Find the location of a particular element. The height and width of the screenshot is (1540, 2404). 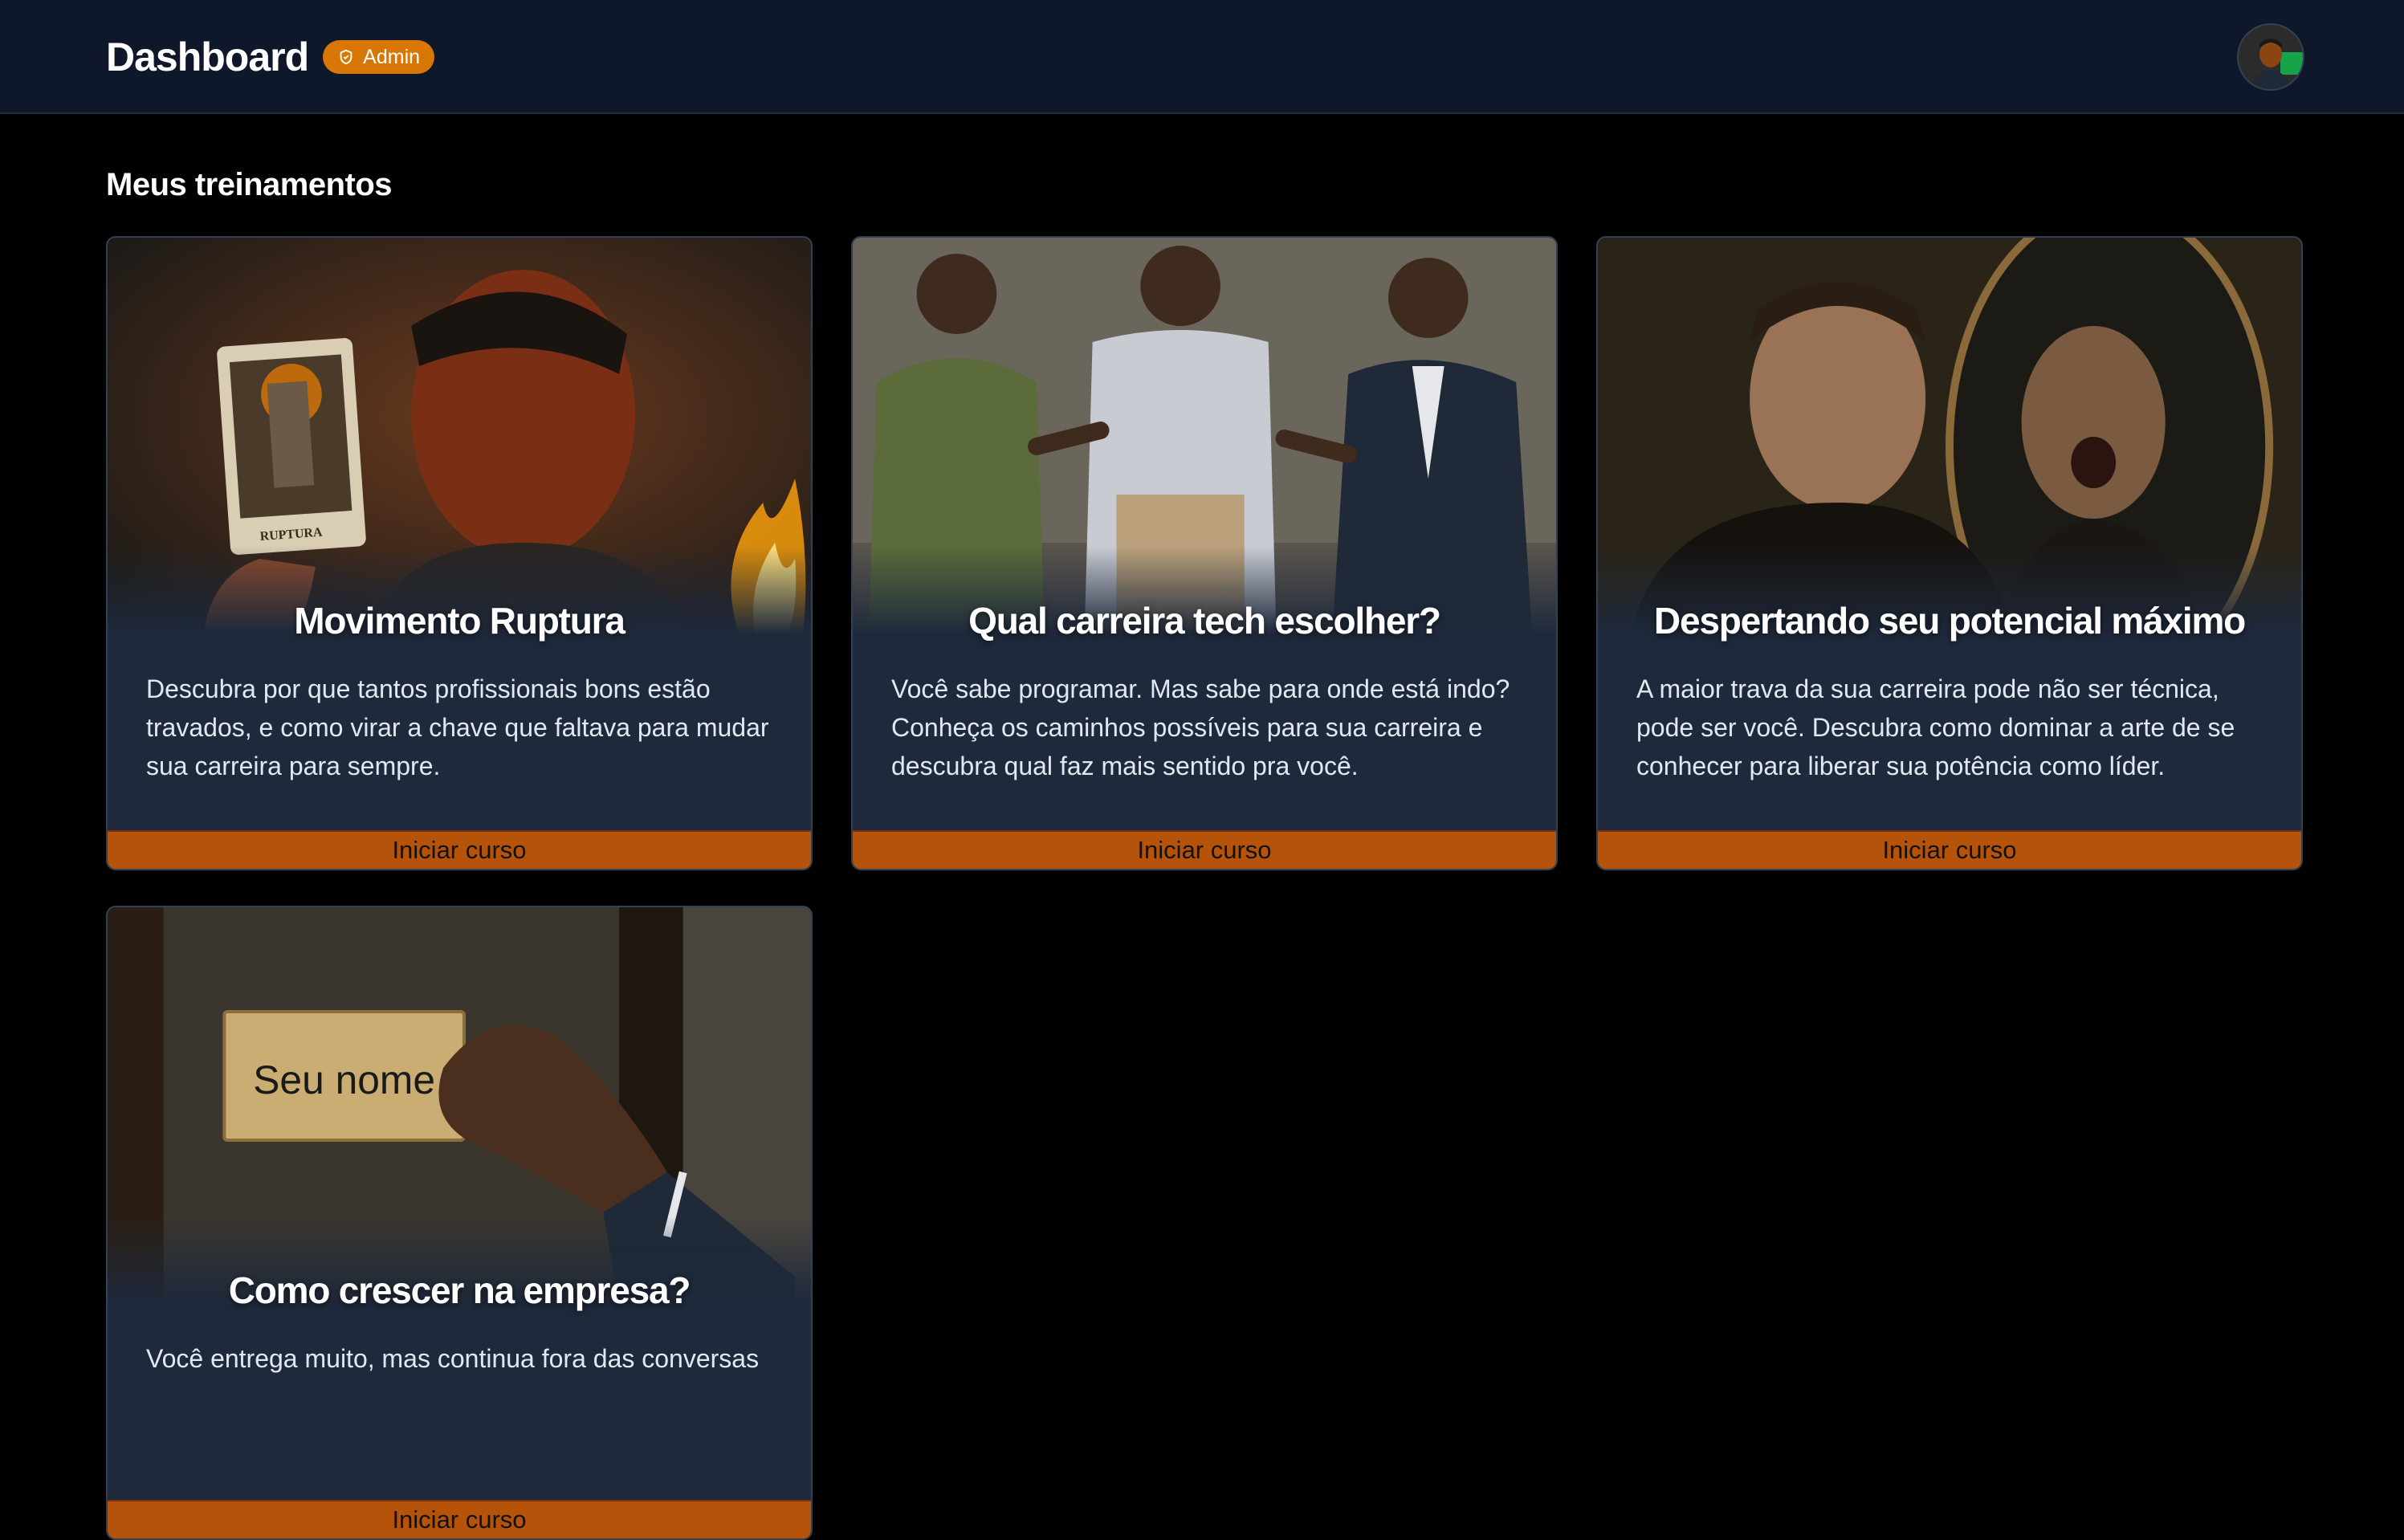

course-title: Como crescer na empresa? is located at coordinates (459, 1290).